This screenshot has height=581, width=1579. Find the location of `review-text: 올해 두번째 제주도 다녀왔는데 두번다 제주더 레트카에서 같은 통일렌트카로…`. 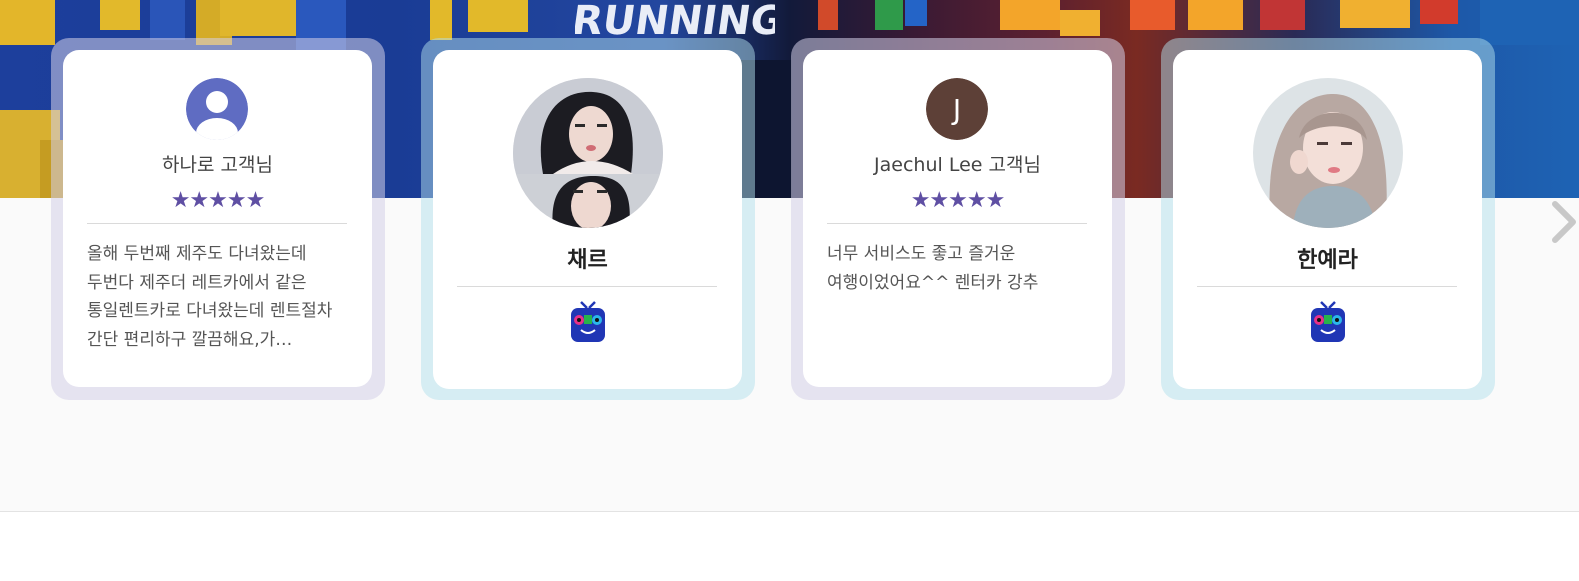

review-text: 올해 두번째 제주도 다녀왔는데 두번다 제주더 레트카에서 같은 통일렌트카로… is located at coordinates (210, 297).